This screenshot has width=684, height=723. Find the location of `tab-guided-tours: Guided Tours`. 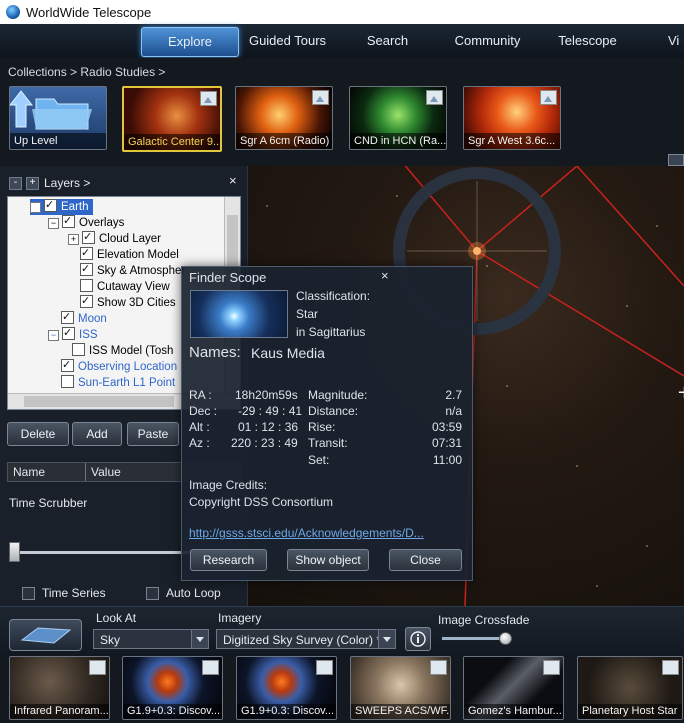

tab-guided-tours: Guided Tours is located at coordinates (287, 41).